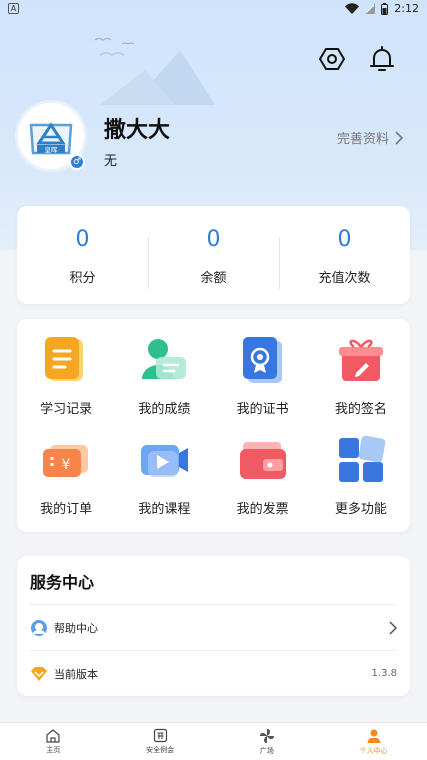 This screenshot has height=760, width=427. I want to click on video-course-icon, so click(165, 460).